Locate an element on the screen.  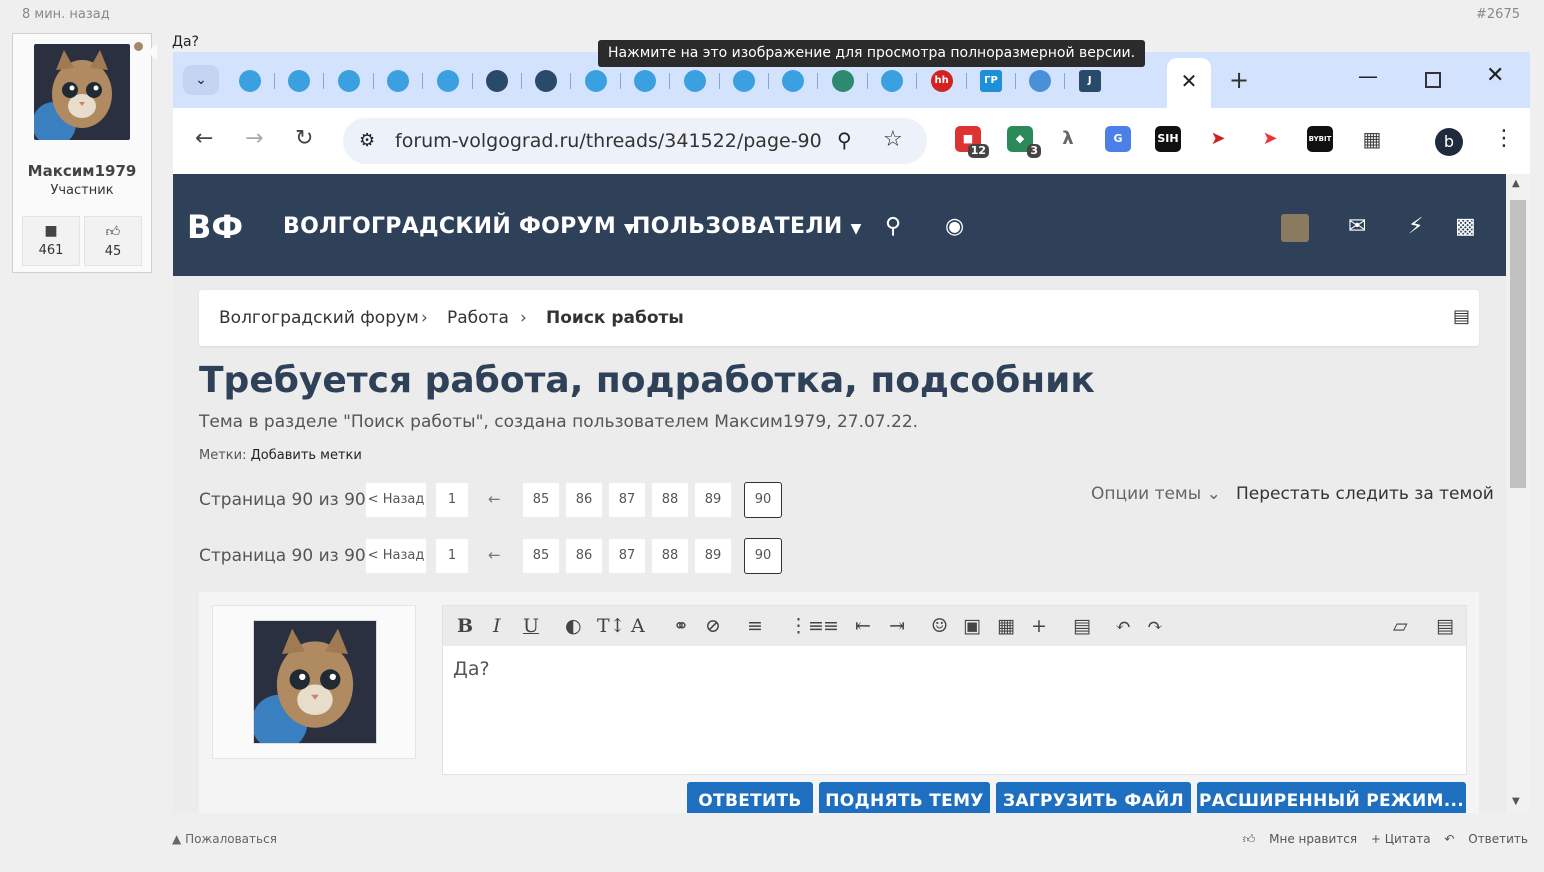
pin-tab is located at coordinates (843, 81).